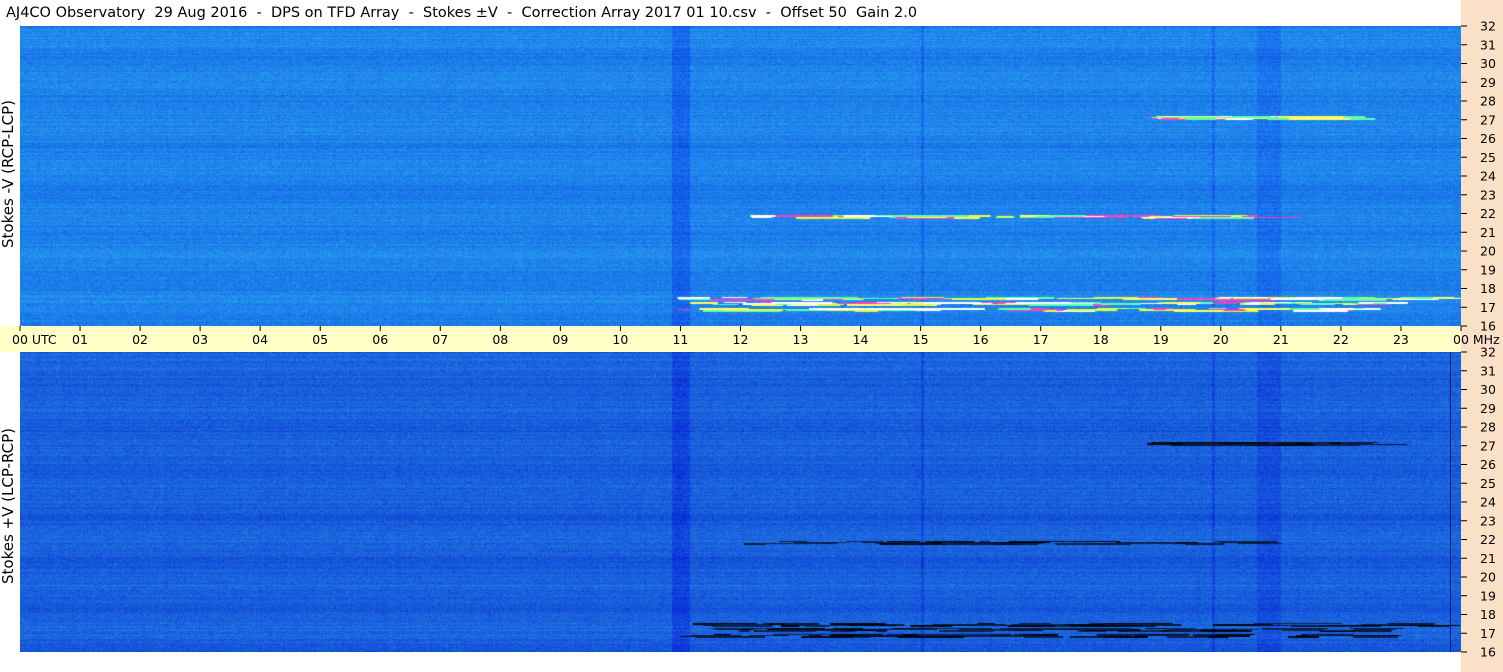 The width and height of the screenshot is (1503, 672). I want to click on time-tick-label: 23, so click(1401, 339).